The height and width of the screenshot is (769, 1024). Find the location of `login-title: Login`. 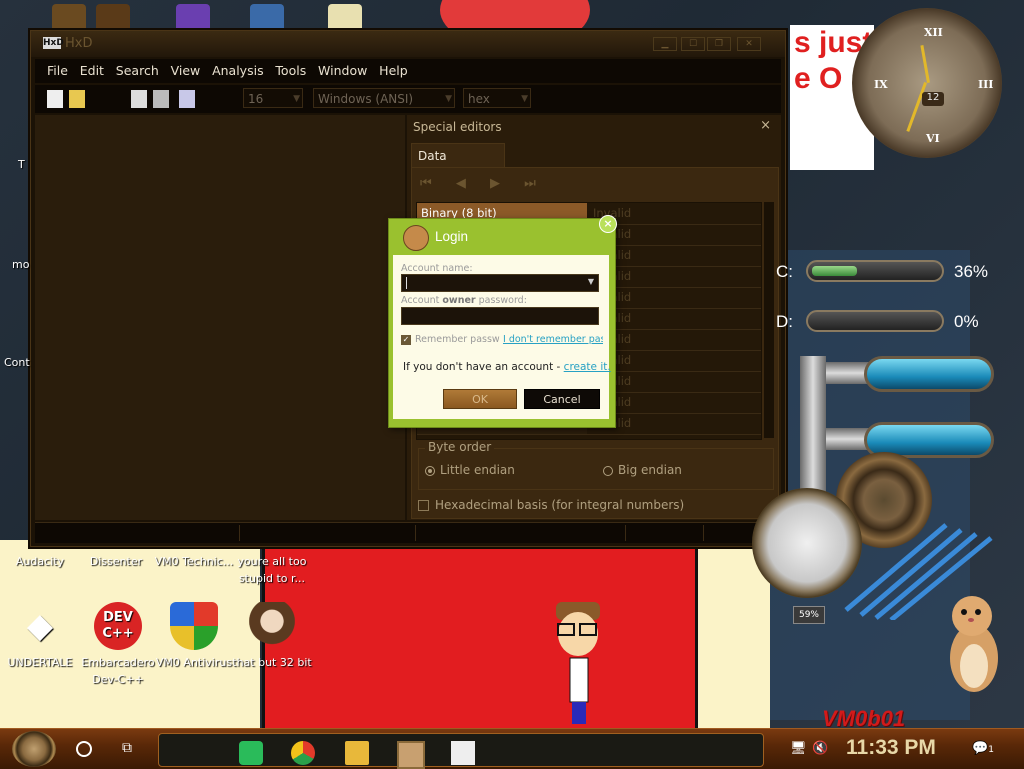

login-title: Login is located at coordinates (452, 236).